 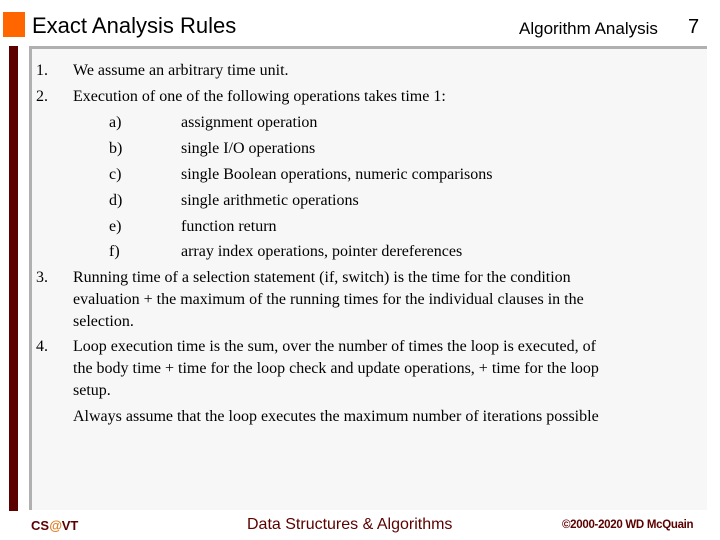 What do you see at coordinates (42, 96) in the screenshot?
I see `item-number: 2.` at bounding box center [42, 96].